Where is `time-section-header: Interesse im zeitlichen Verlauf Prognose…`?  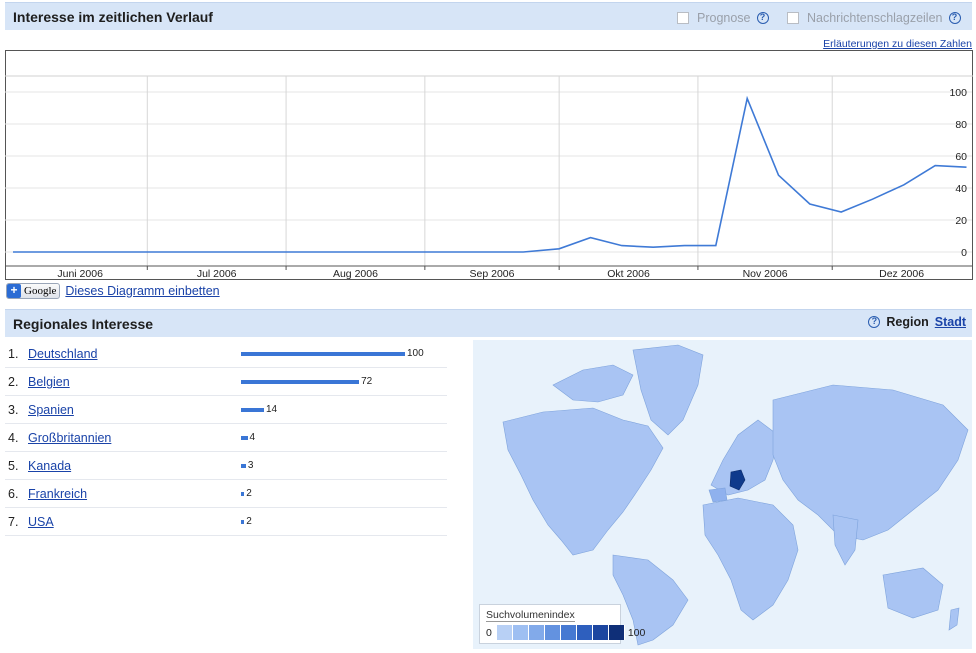 time-section-header: Interesse im zeitlichen Verlauf Prognose… is located at coordinates (488, 16).